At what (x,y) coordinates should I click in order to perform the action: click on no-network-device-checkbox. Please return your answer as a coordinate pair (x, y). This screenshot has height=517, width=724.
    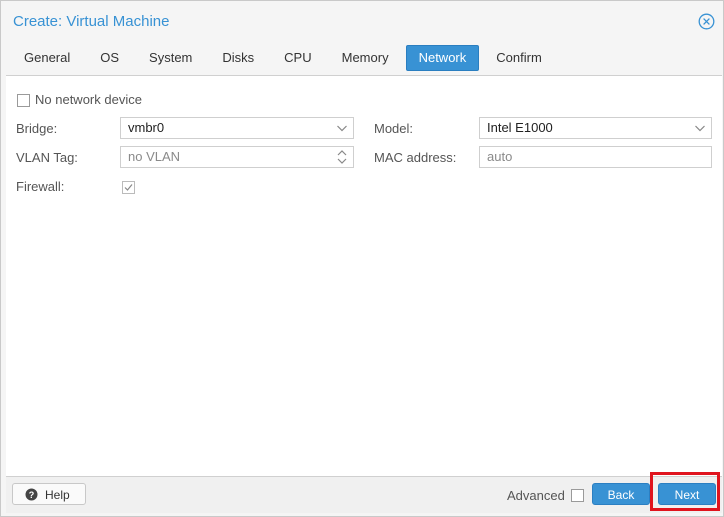
    Looking at the image, I should click on (23, 100).